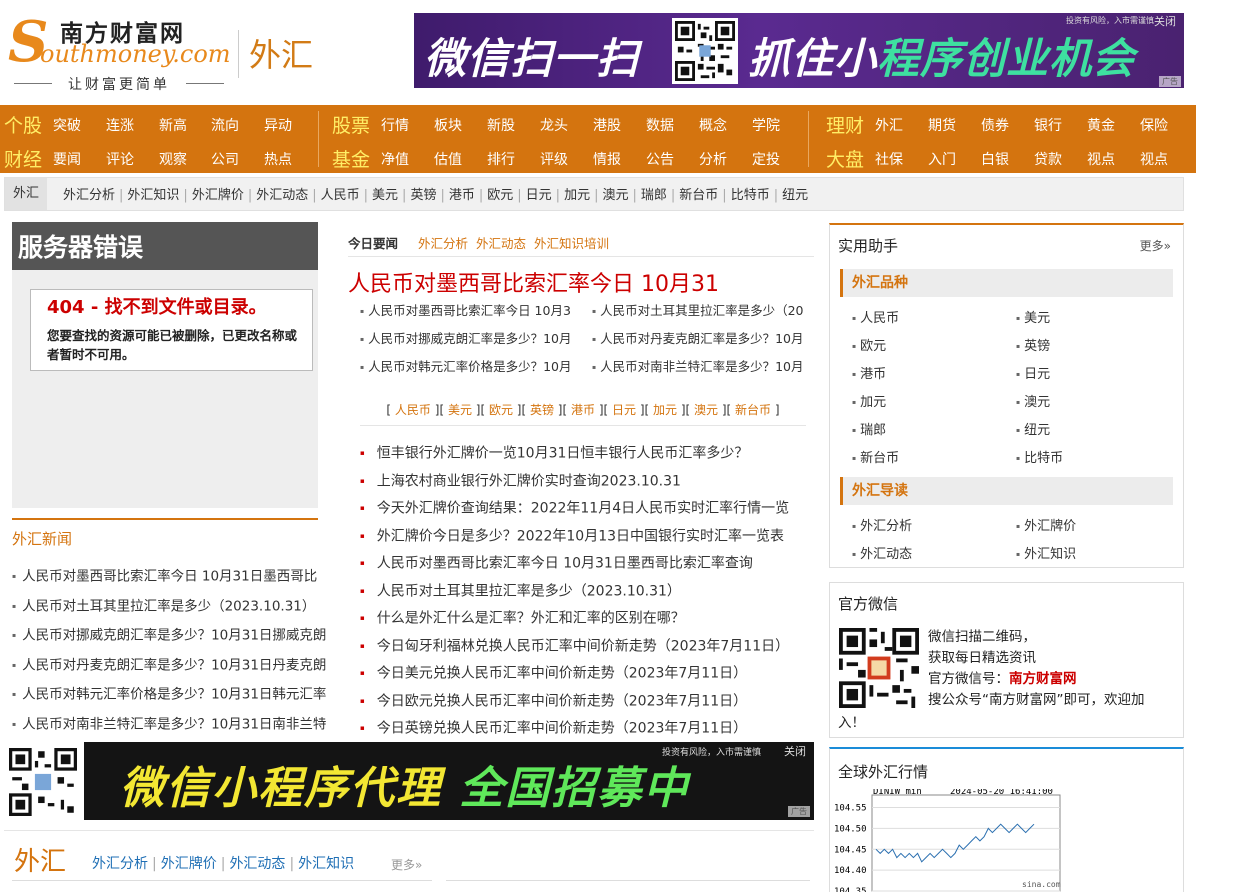 This screenshot has height=892, width=1252. What do you see at coordinates (225, 159) in the screenshot?
I see `nav-item: 公司` at bounding box center [225, 159].